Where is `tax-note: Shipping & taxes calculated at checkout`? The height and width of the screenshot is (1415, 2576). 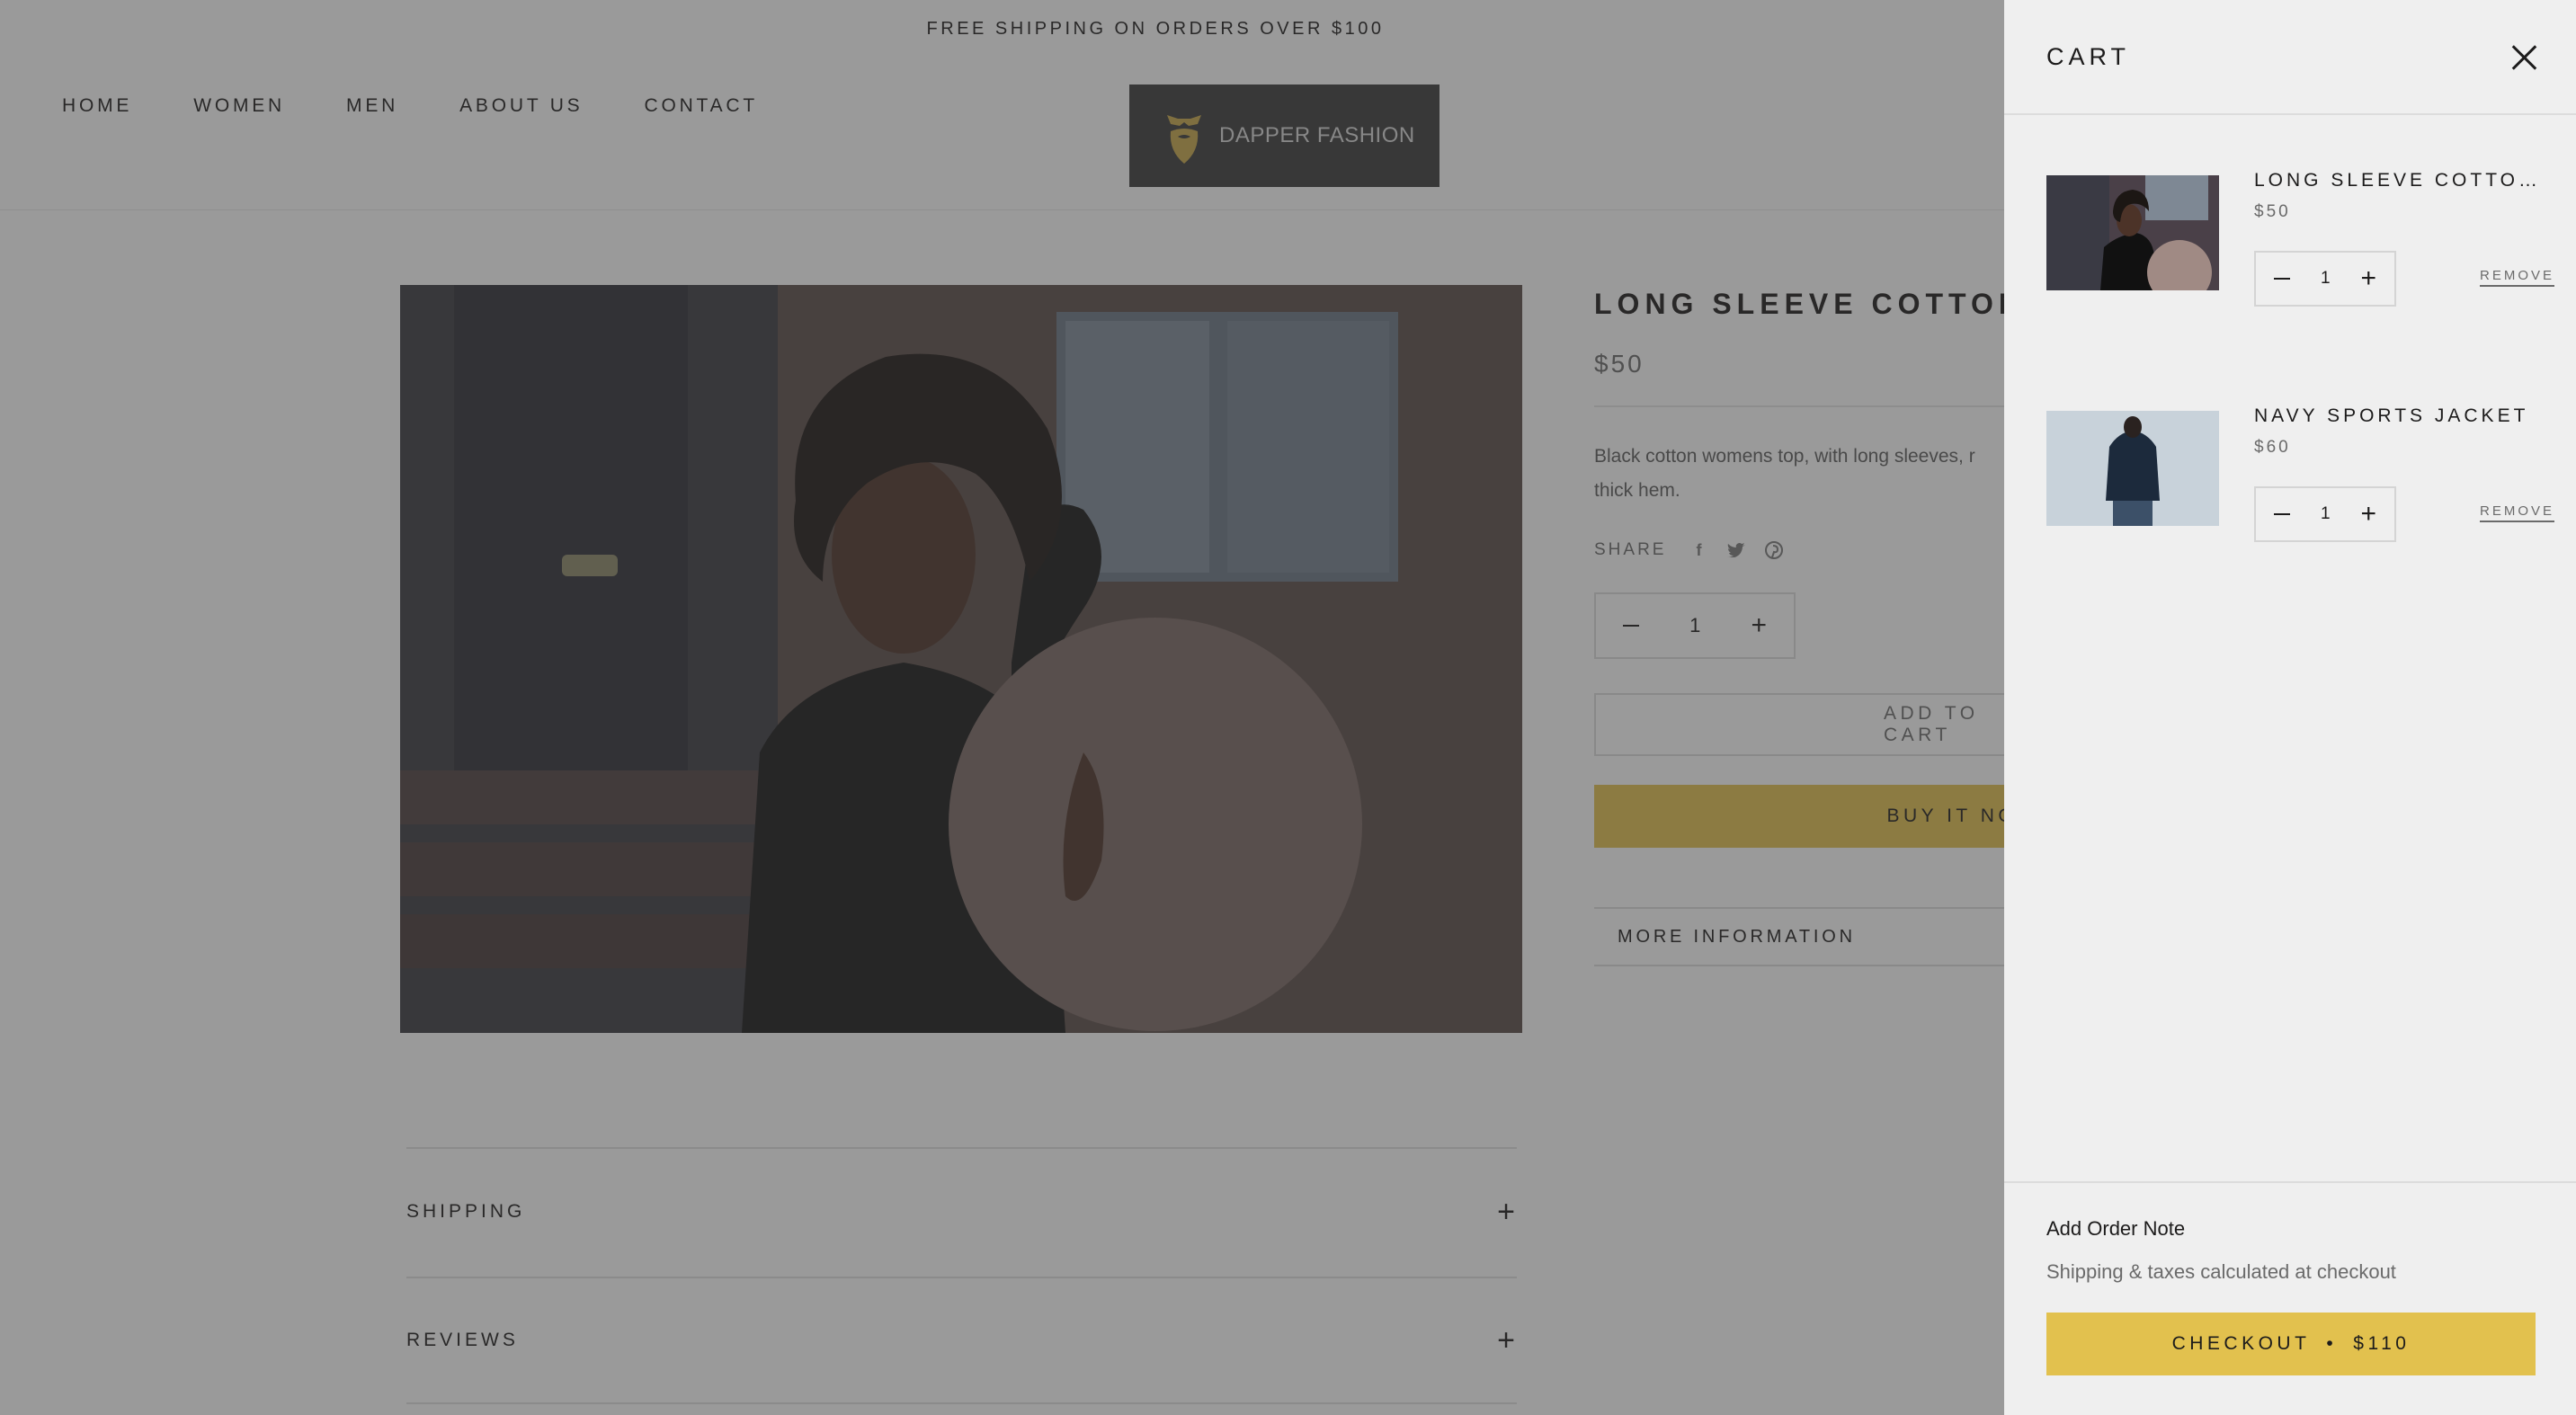
tax-note: Shipping & taxes calculated at checkout is located at coordinates (2221, 1271).